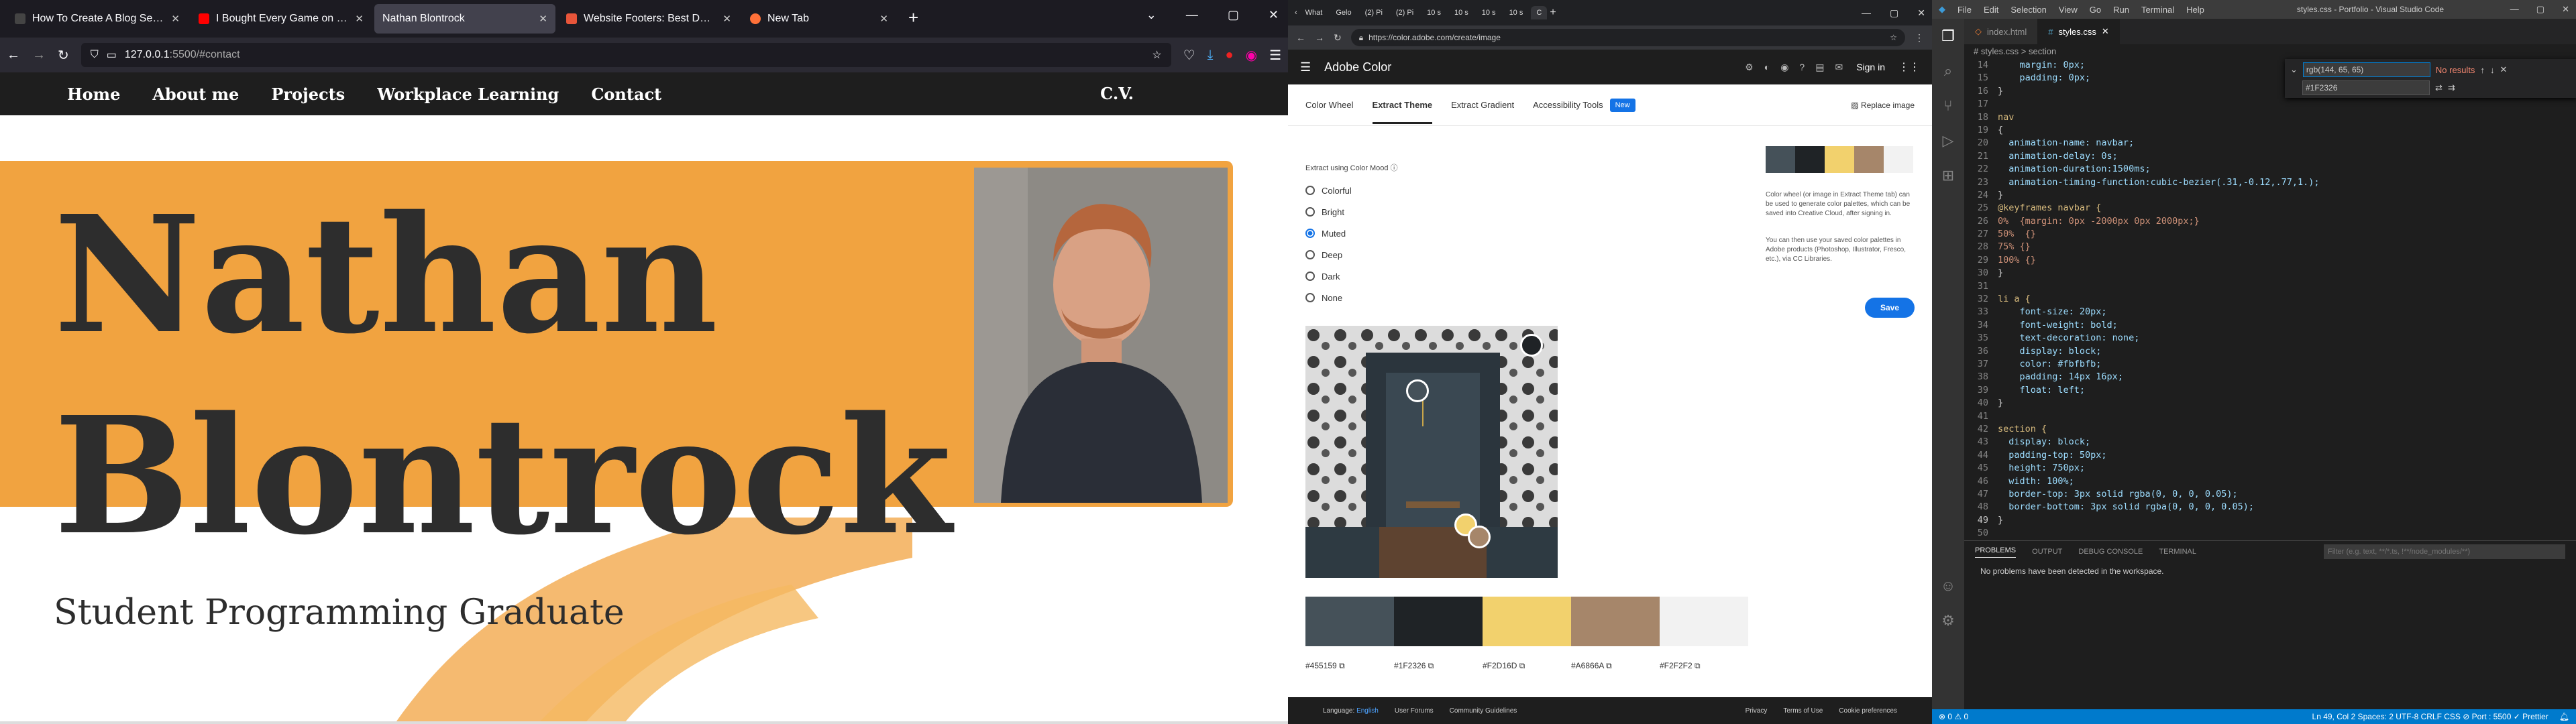 The height and width of the screenshot is (724, 2576). Describe the element at coordinates (2121, 10) in the screenshot. I see `menu-run: Run` at that location.